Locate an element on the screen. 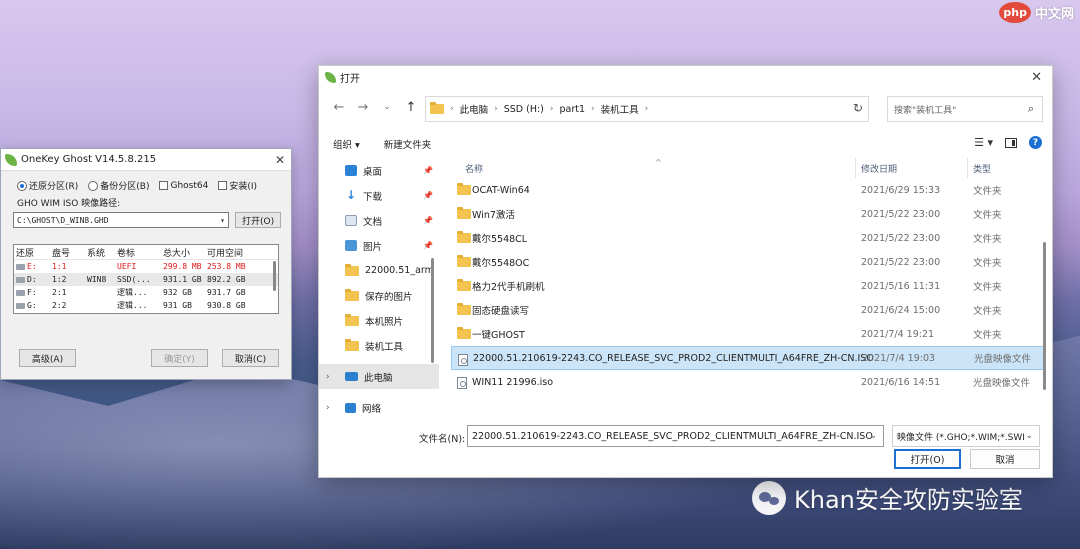 The width and height of the screenshot is (1080, 549). column-type: 类型 is located at coordinates (982, 168).